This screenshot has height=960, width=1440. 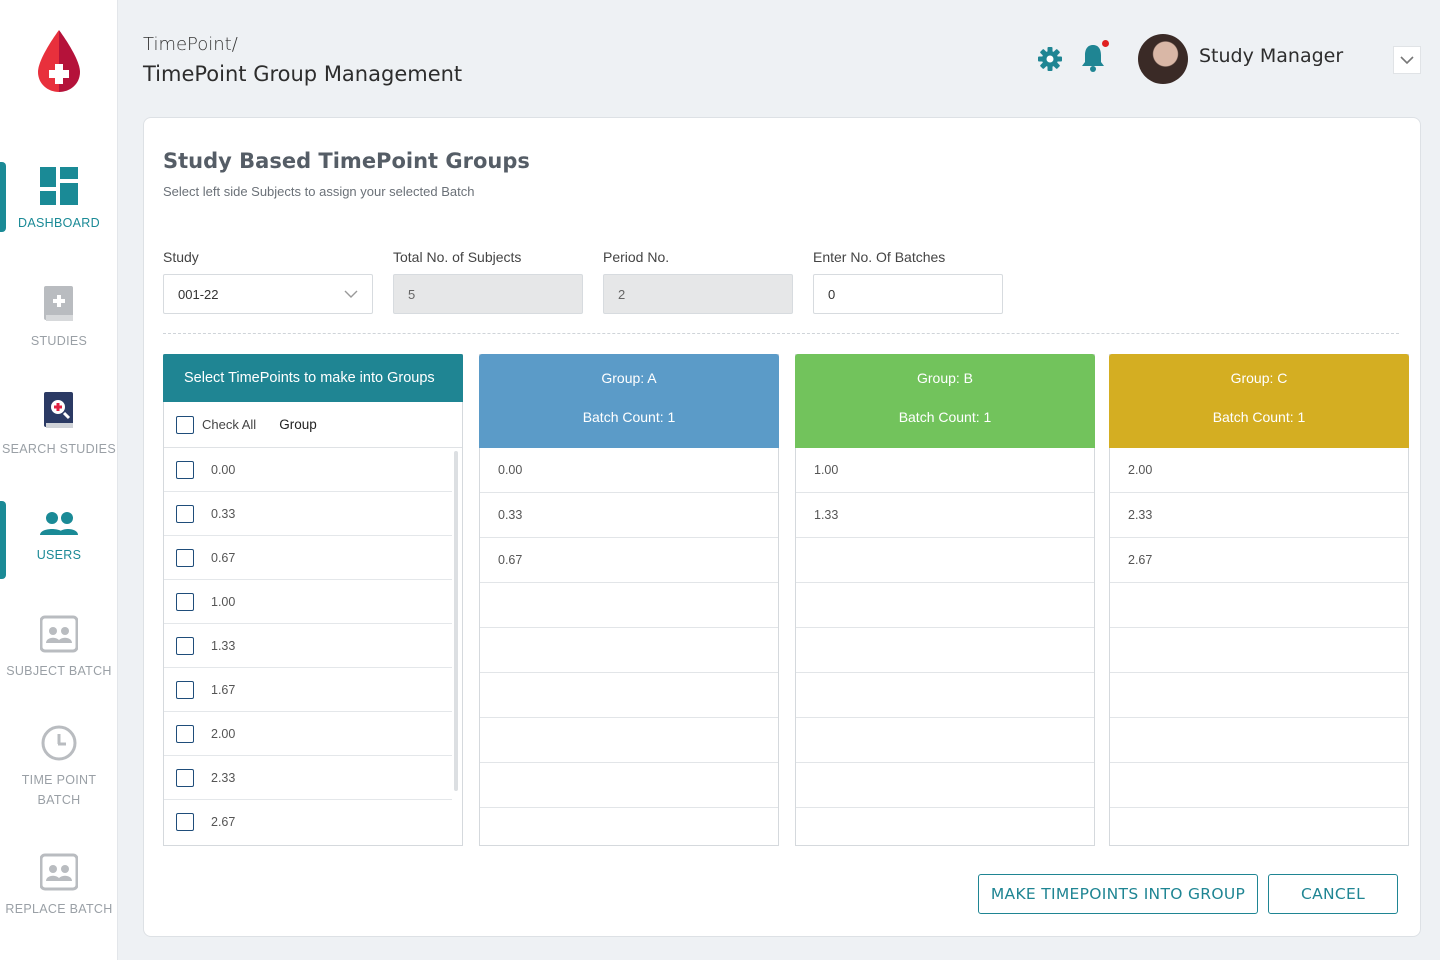 I want to click on timepoint-selector-header: Select TimePoints to make into Groups, so click(x=313, y=378).